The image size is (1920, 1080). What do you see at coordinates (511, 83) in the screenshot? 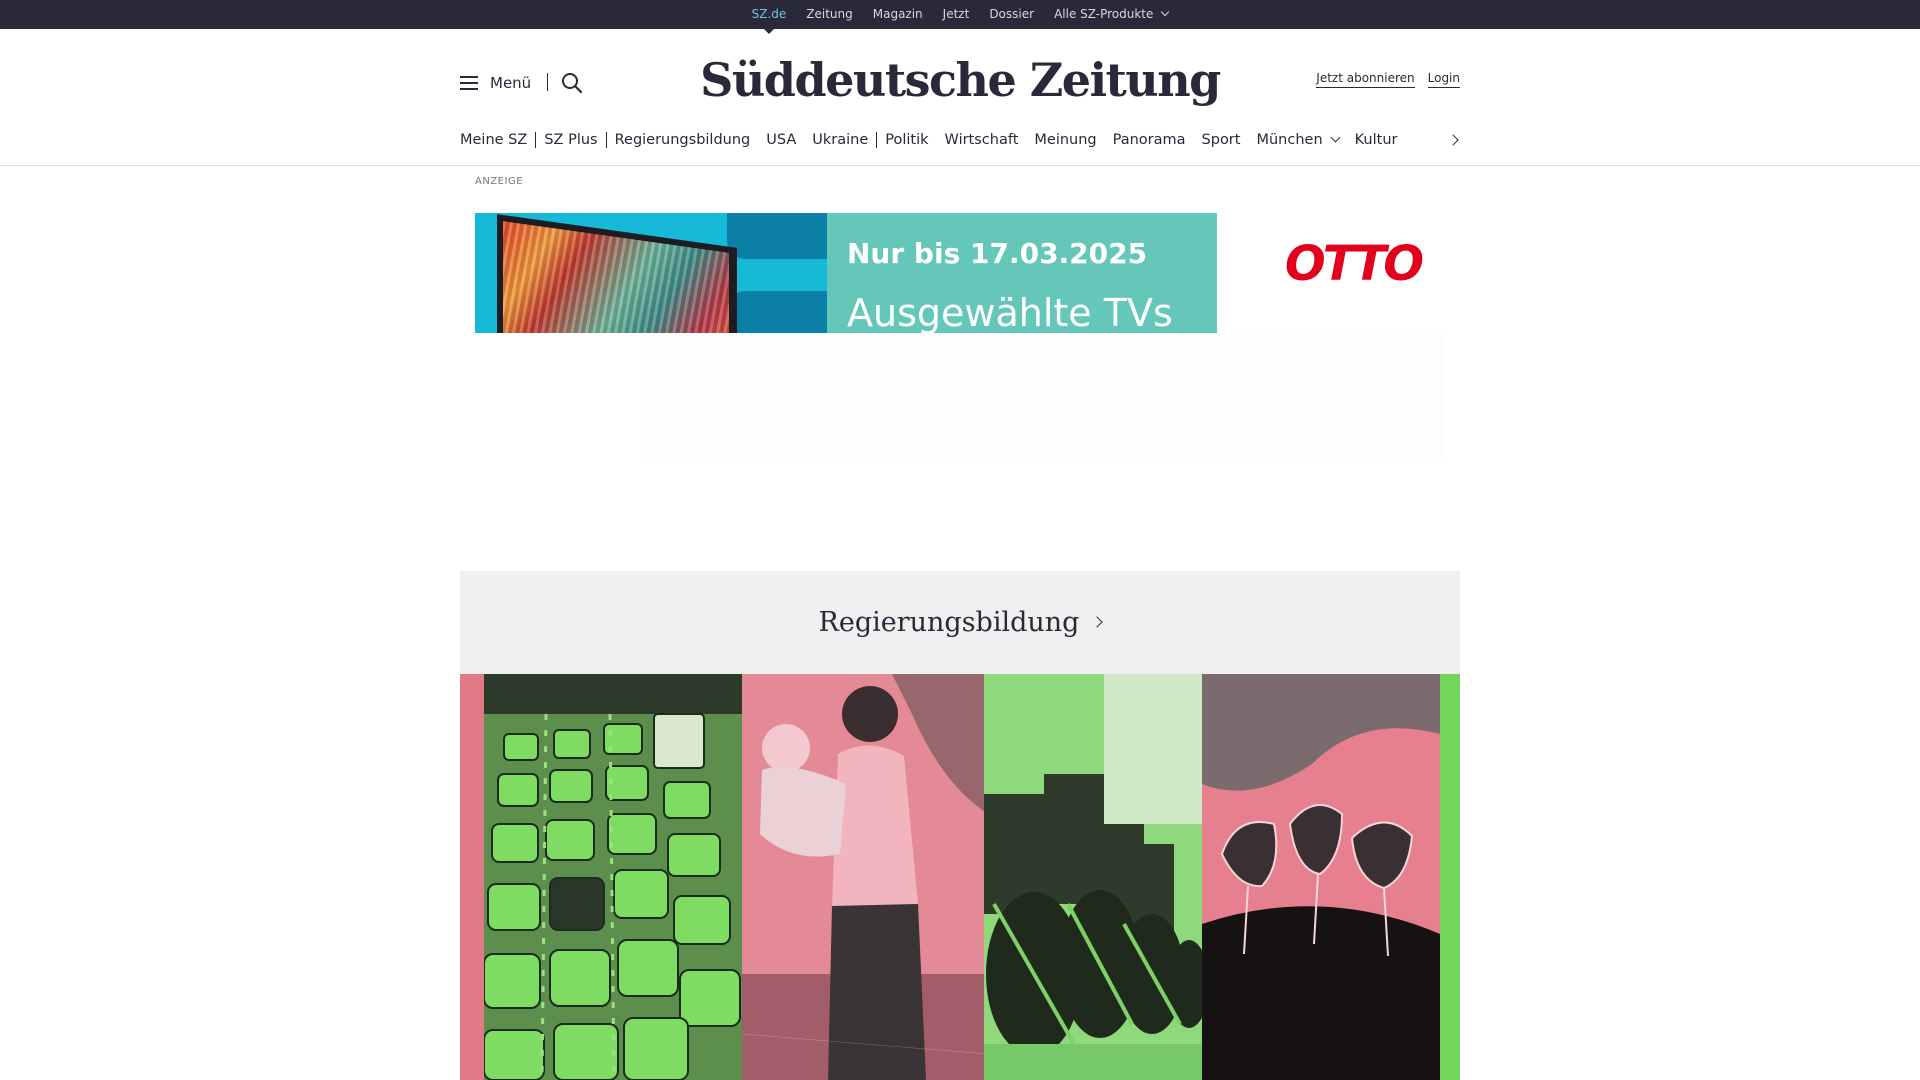
I see `menu-label: Menü` at bounding box center [511, 83].